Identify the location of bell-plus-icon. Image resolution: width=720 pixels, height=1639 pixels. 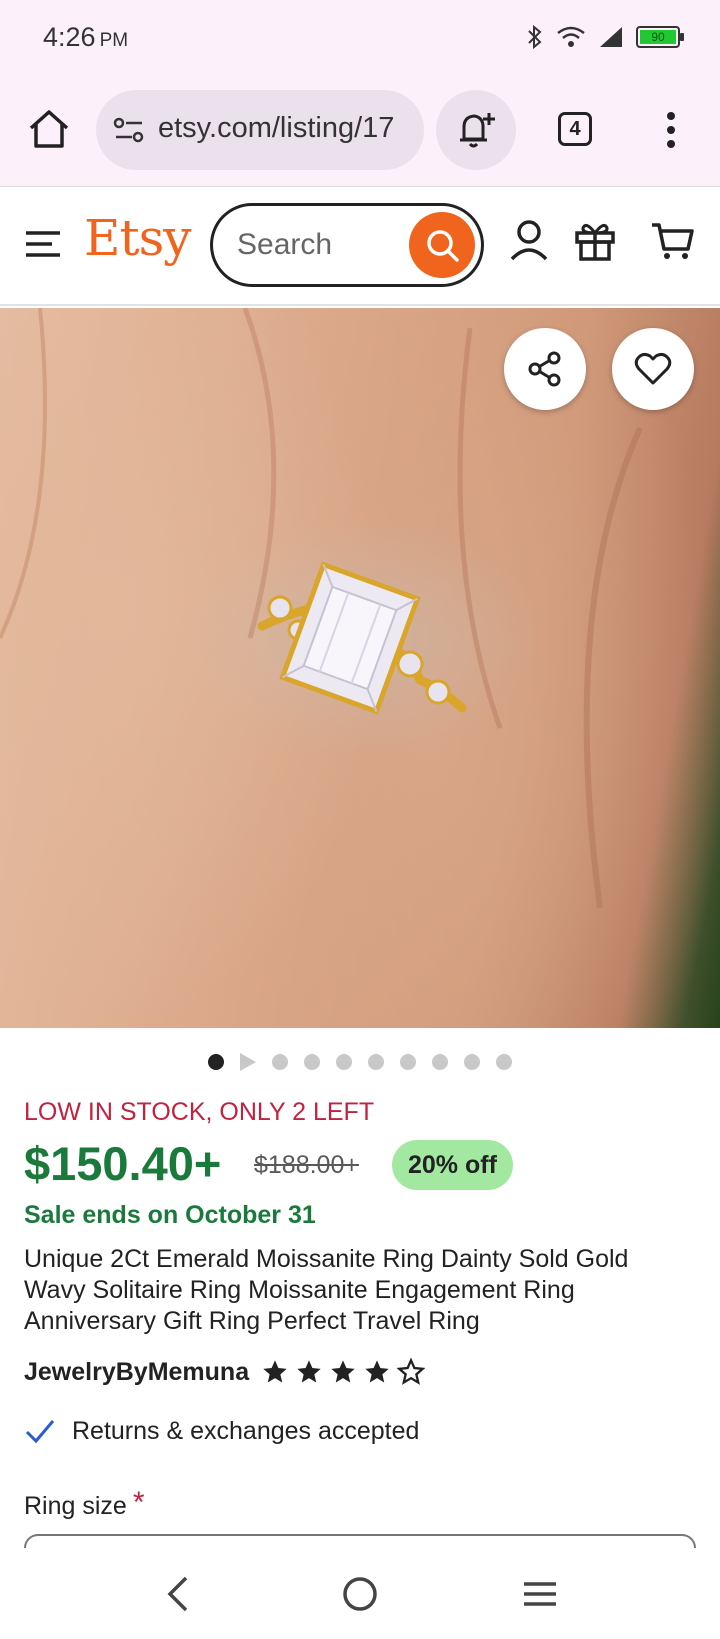
(477, 130).